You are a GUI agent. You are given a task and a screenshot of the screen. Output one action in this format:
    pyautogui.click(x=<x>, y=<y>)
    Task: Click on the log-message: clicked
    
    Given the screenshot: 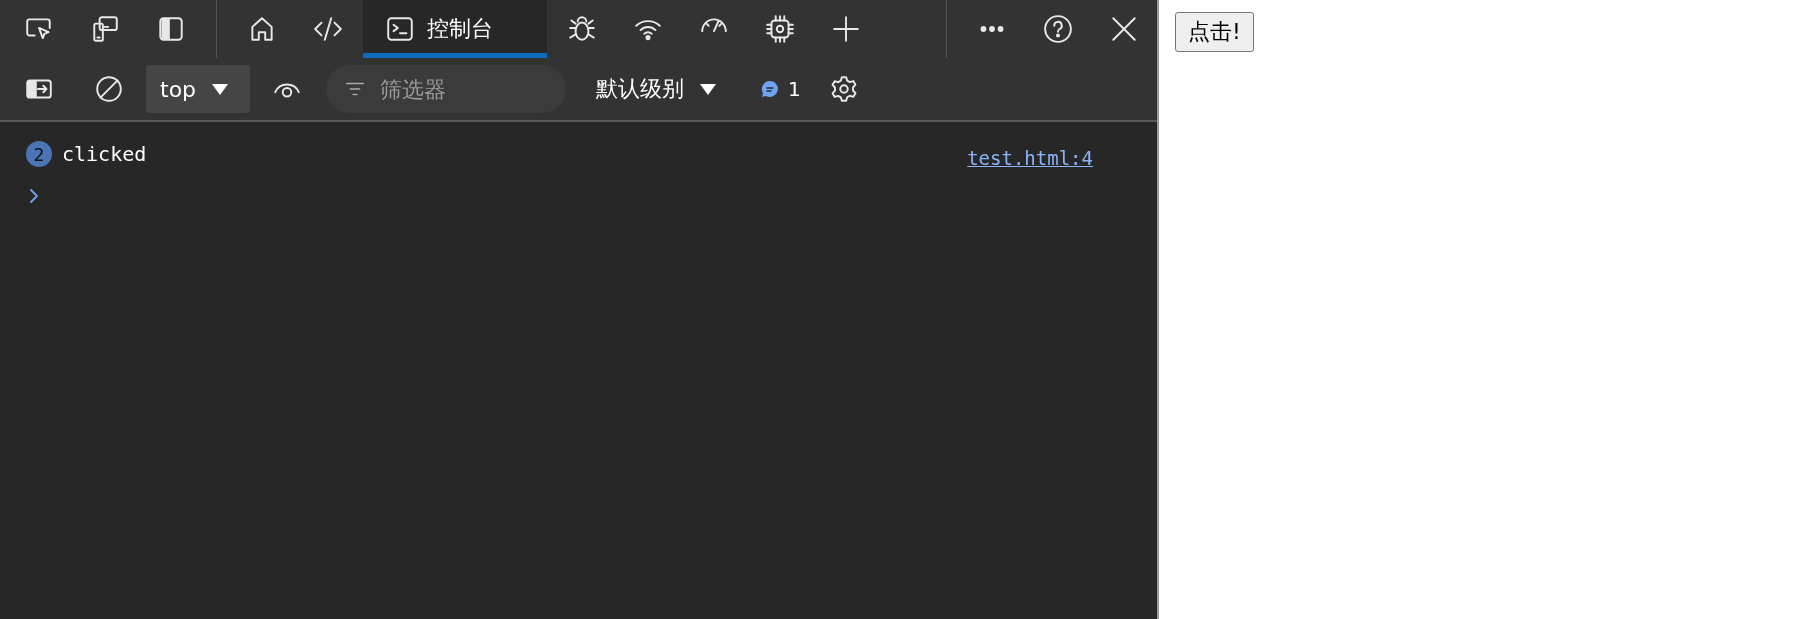 What is the action you would take?
    pyautogui.click(x=105, y=154)
    